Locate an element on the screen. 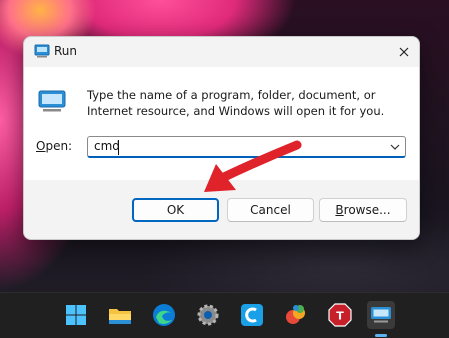 This screenshot has width=449, height=338. close-icon is located at coordinates (404, 52).